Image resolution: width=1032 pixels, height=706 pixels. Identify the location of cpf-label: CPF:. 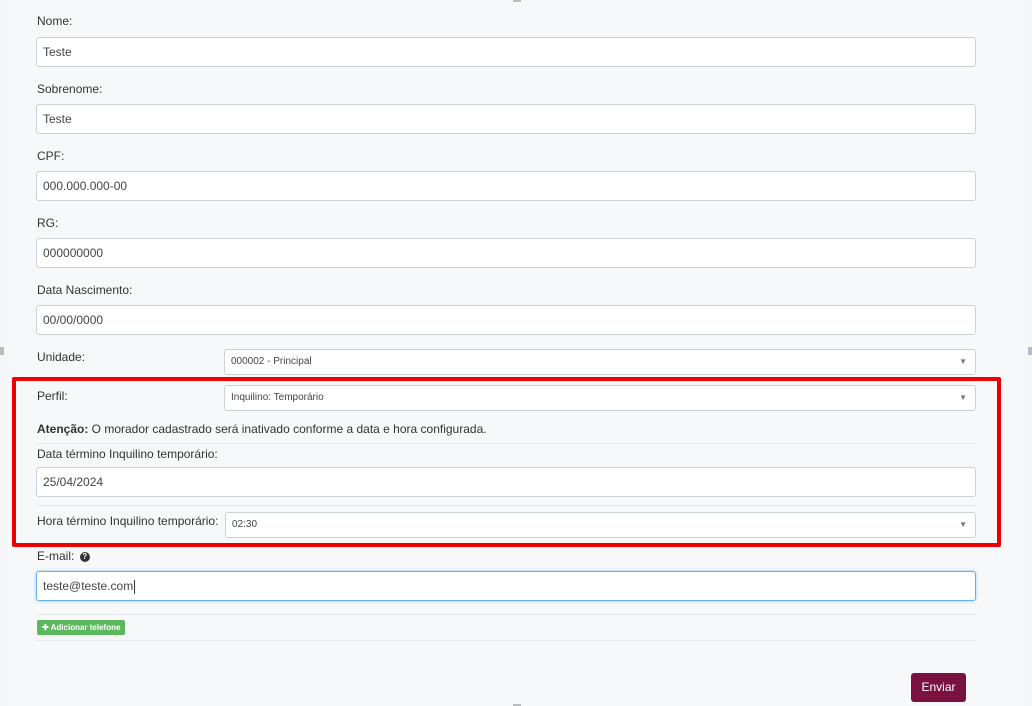
(51, 156).